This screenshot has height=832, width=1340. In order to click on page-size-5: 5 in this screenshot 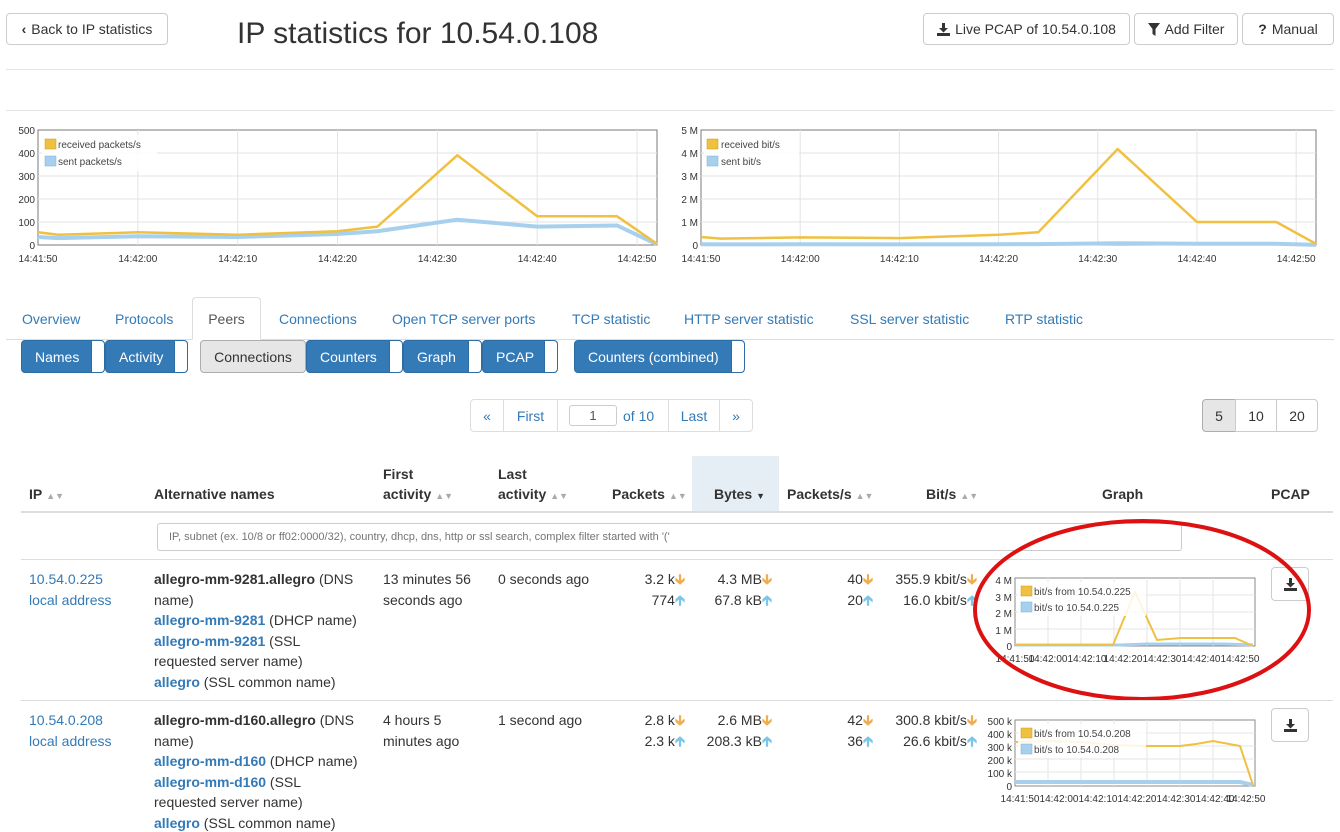, I will do `click(1219, 415)`.